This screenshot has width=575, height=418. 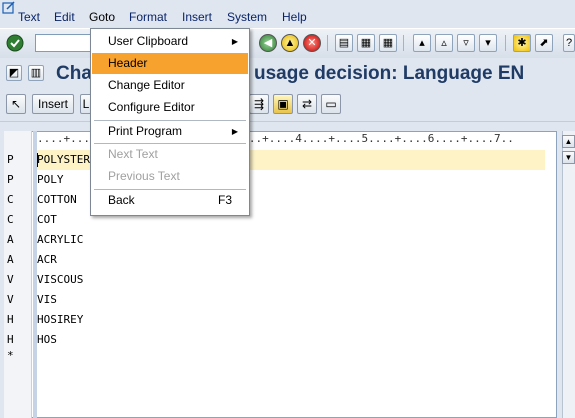 What do you see at coordinates (444, 43) in the screenshot?
I see `previous-page-icon: ▵` at bounding box center [444, 43].